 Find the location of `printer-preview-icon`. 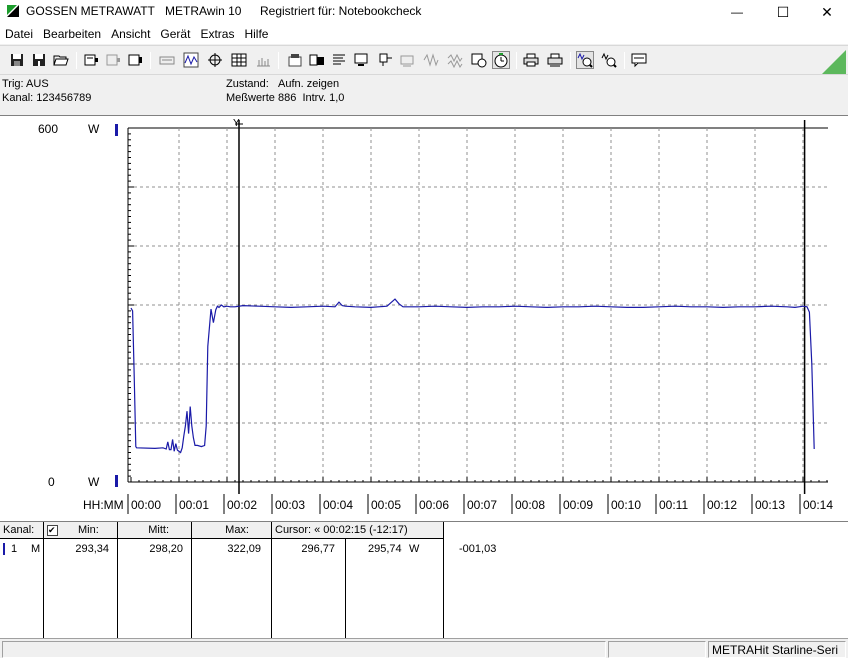

printer-preview-icon is located at coordinates (555, 60).